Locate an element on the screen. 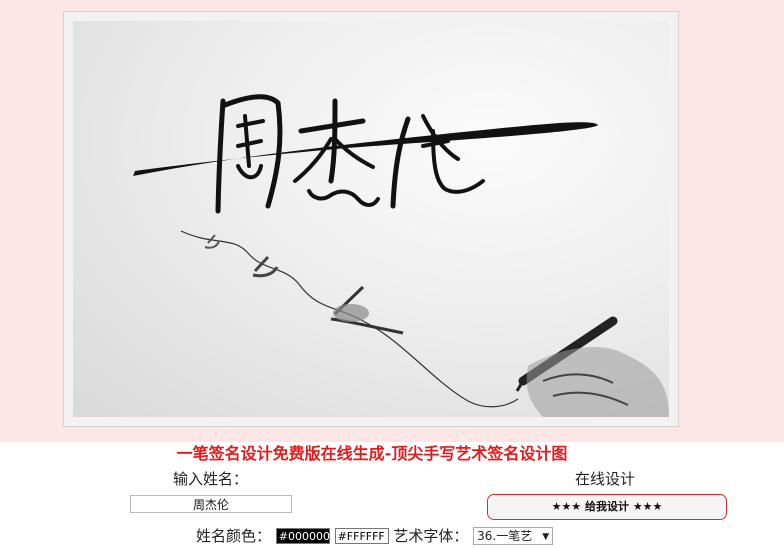  name-input is located at coordinates (211, 504).